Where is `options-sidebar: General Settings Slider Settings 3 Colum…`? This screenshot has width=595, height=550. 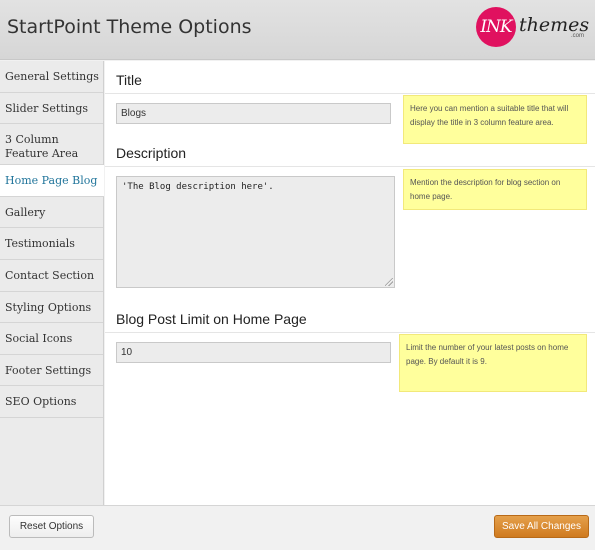
options-sidebar: General Settings Slider Settings 3 Colum… is located at coordinates (52, 283).